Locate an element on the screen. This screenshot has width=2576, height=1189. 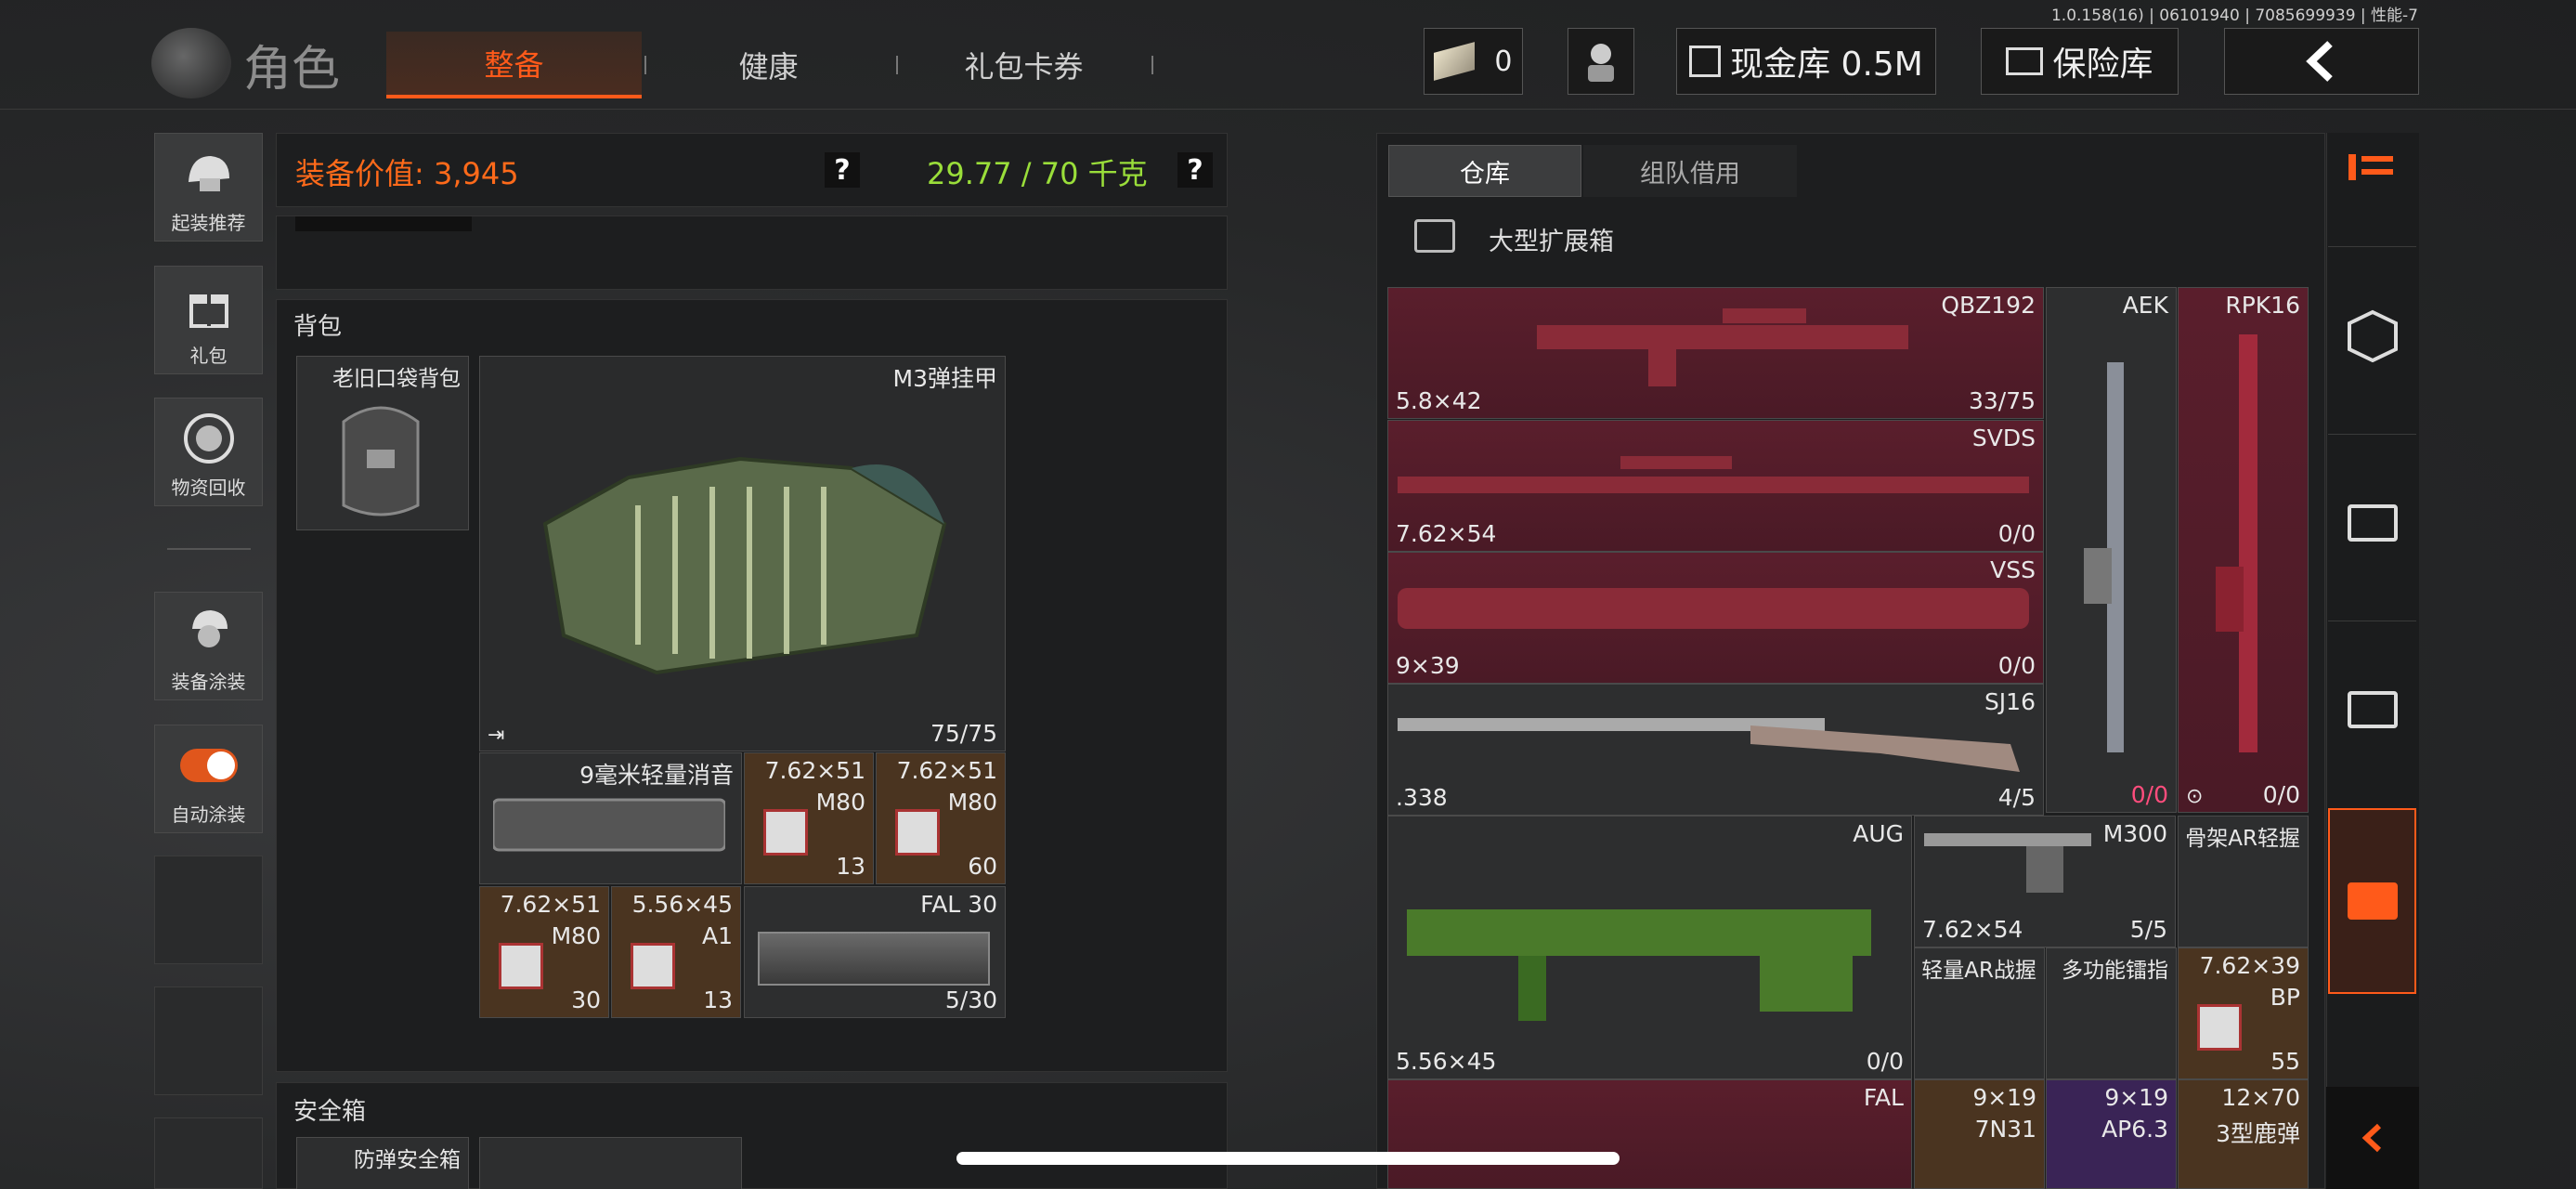
sidebar-label: 物资回收 is located at coordinates (208, 488).